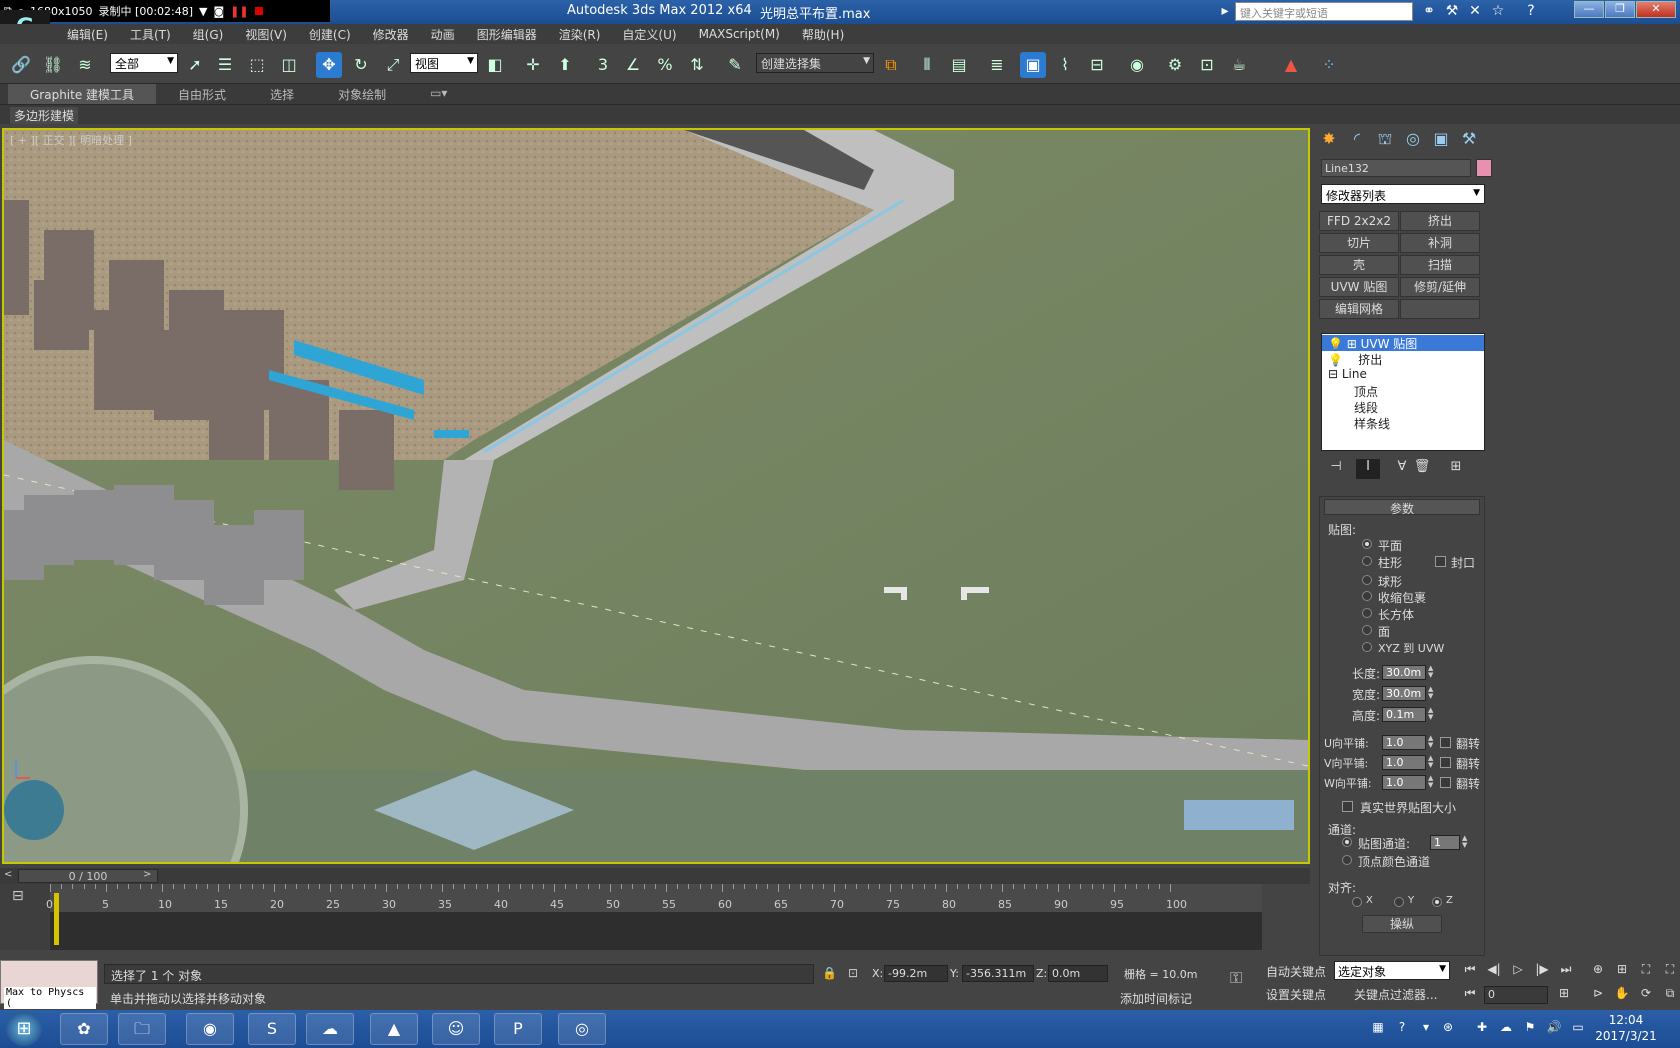 The width and height of the screenshot is (1680, 1048). What do you see at coordinates (202, 94) in the screenshot?
I see `tab-freeform: 自由形式` at bounding box center [202, 94].